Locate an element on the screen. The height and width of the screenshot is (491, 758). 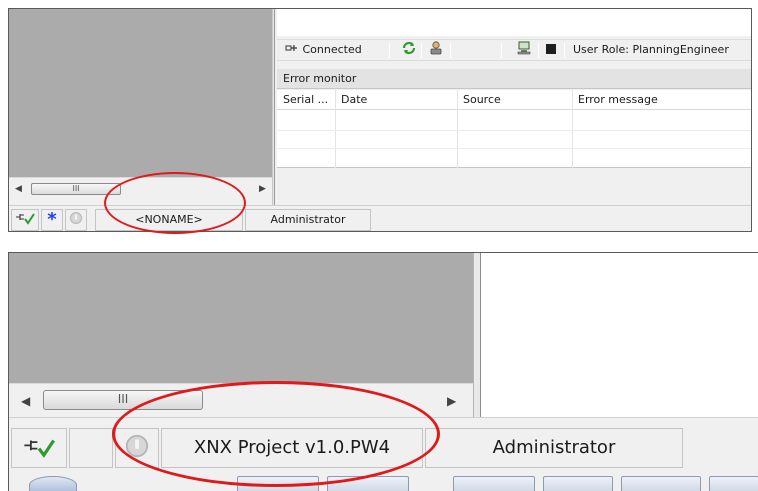
error-grid: Serial ... Date Source Error message is located at coordinates (514, 129).